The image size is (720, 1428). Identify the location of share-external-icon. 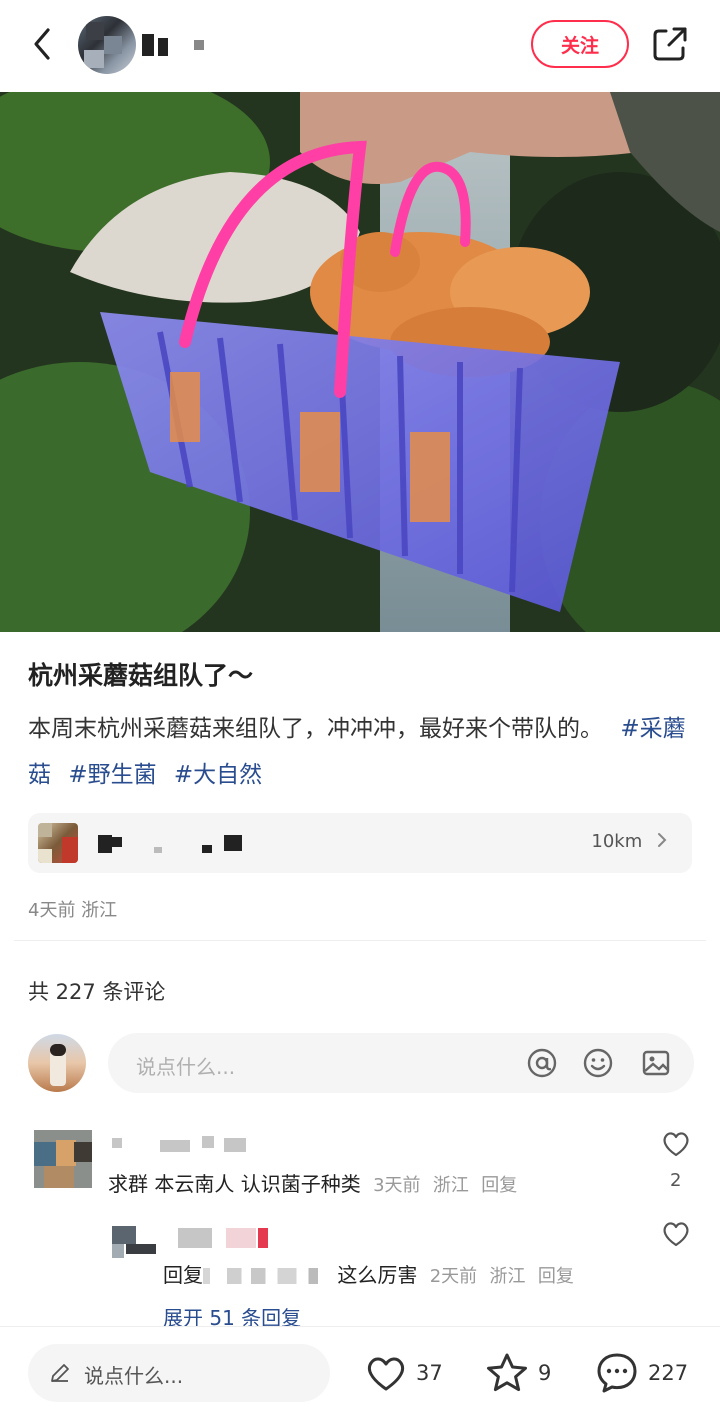
(670, 44).